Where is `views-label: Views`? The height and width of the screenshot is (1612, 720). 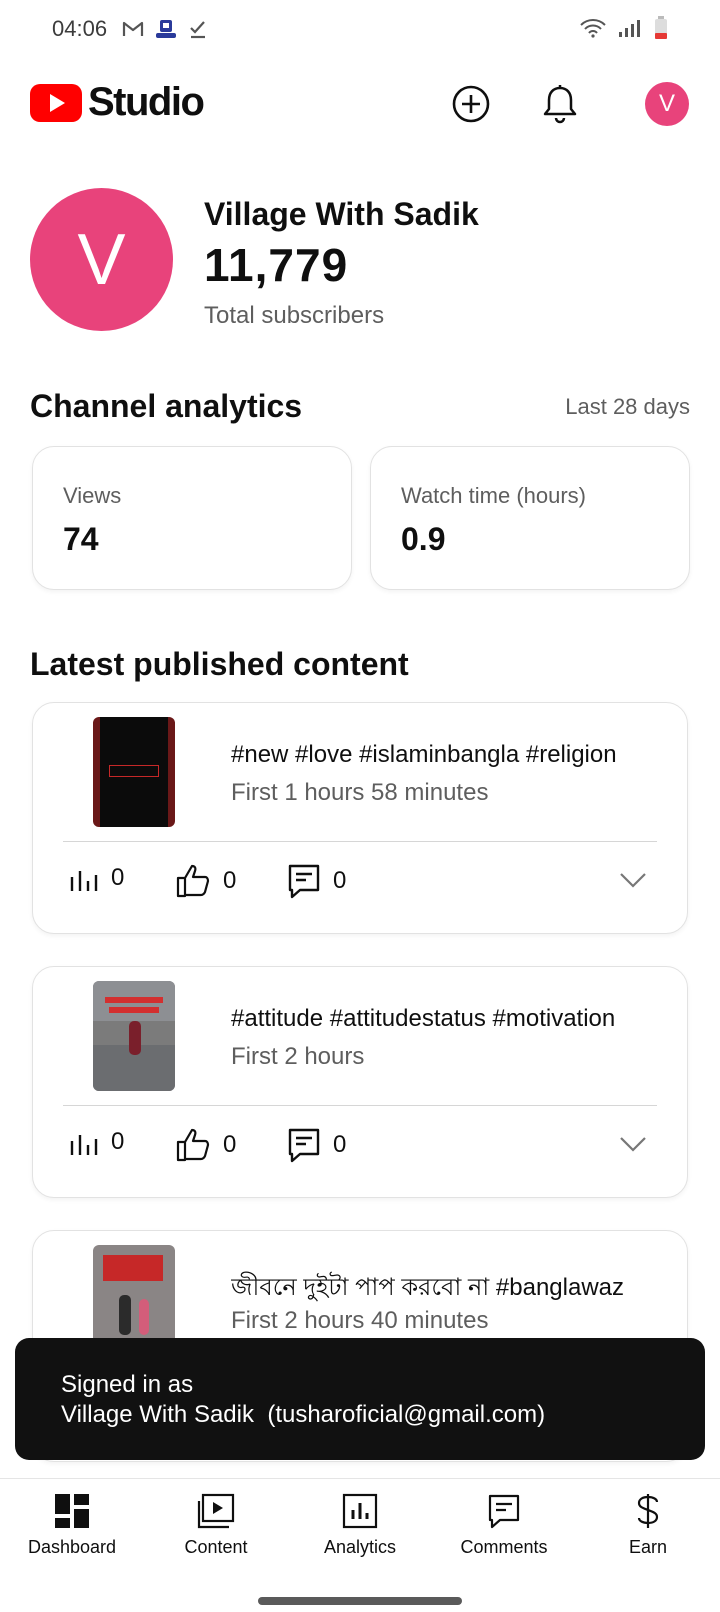
views-label: Views is located at coordinates (92, 495).